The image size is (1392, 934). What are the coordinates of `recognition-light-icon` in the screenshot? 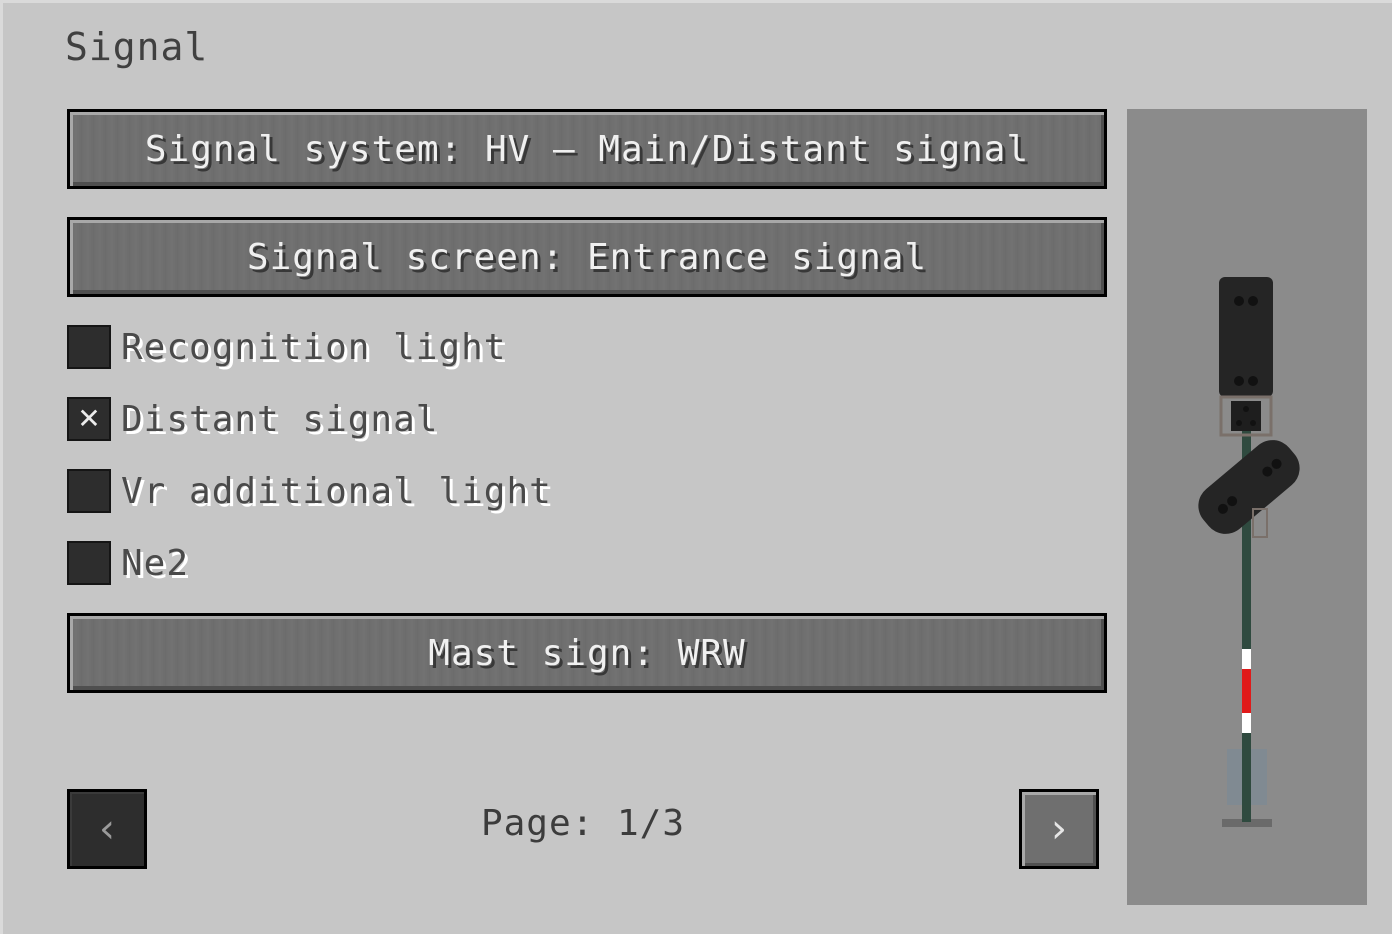 It's located at (1246, 416).